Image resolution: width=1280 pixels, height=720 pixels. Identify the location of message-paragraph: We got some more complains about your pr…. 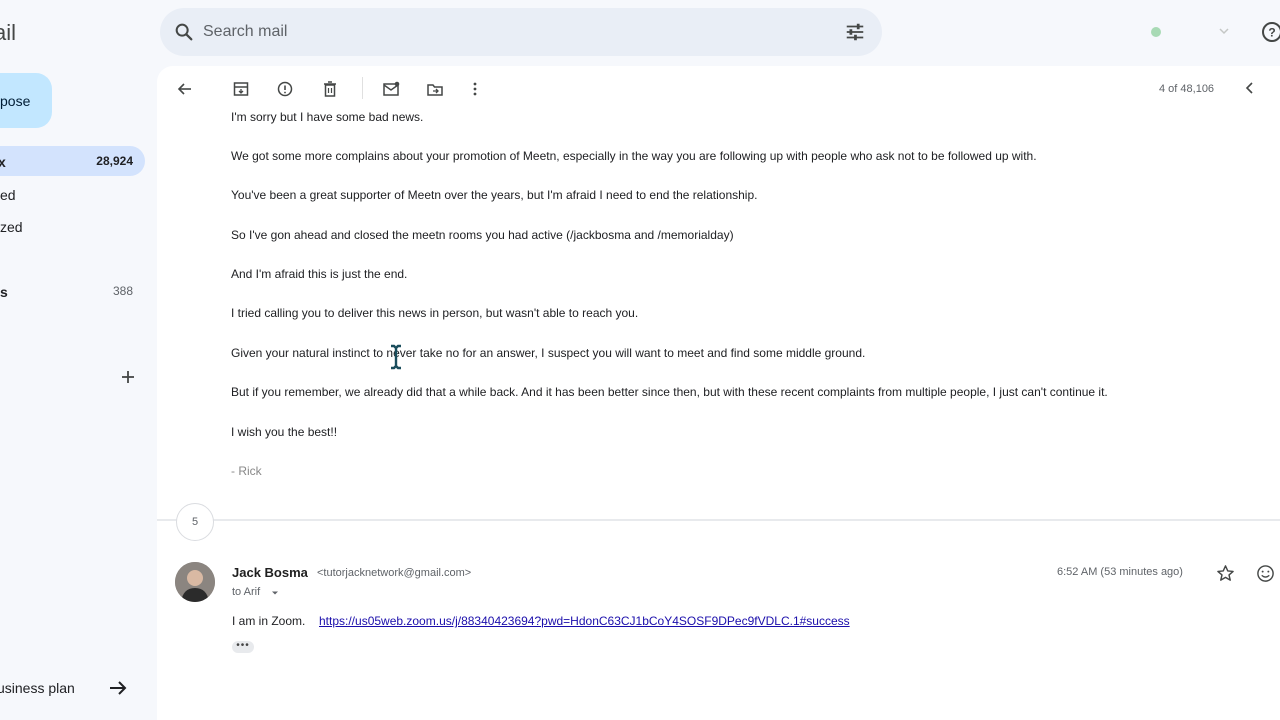
(634, 156).